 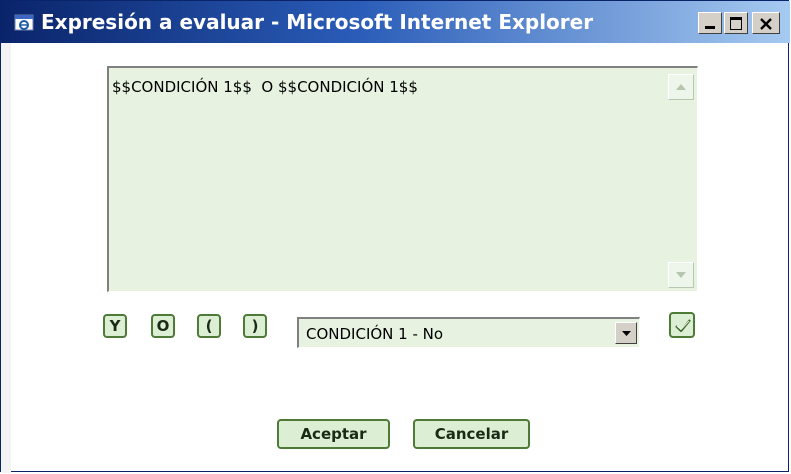 I want to click on close-button, so click(x=766, y=23).